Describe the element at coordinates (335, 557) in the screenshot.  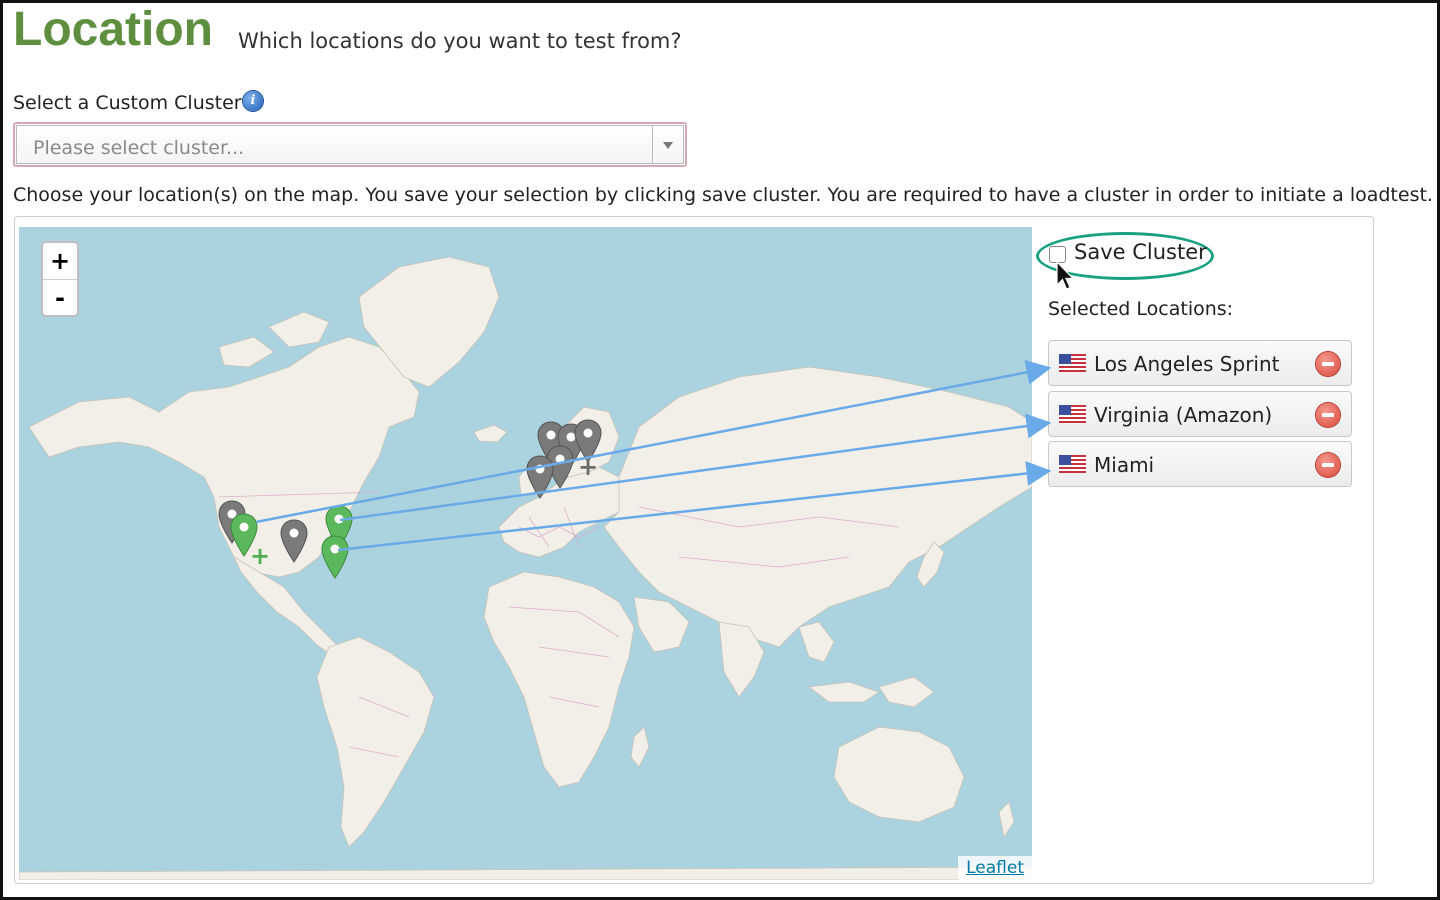
I see `map-marker-miami` at that location.